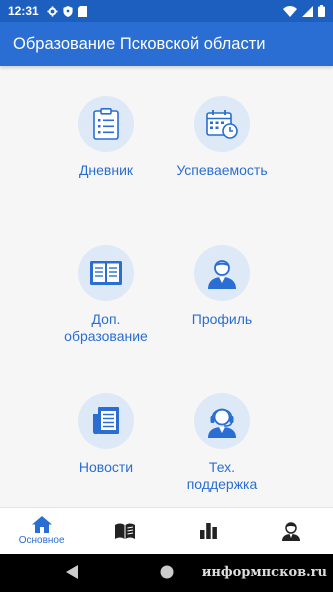  Describe the element at coordinates (68, 11) in the screenshot. I see `shield-icon` at that location.